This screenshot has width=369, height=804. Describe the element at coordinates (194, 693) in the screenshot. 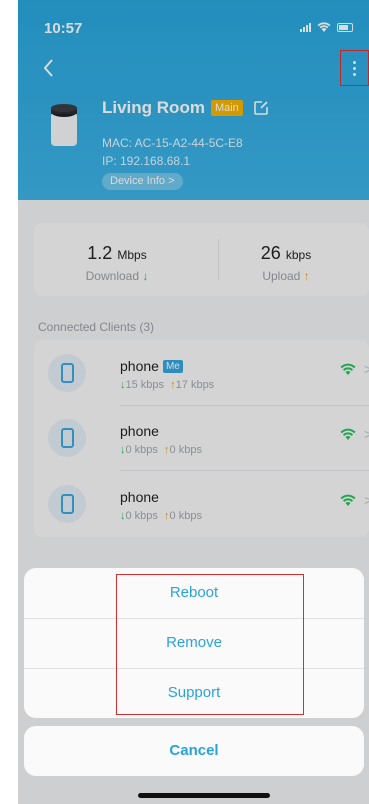

I see `support-button: Support` at that location.